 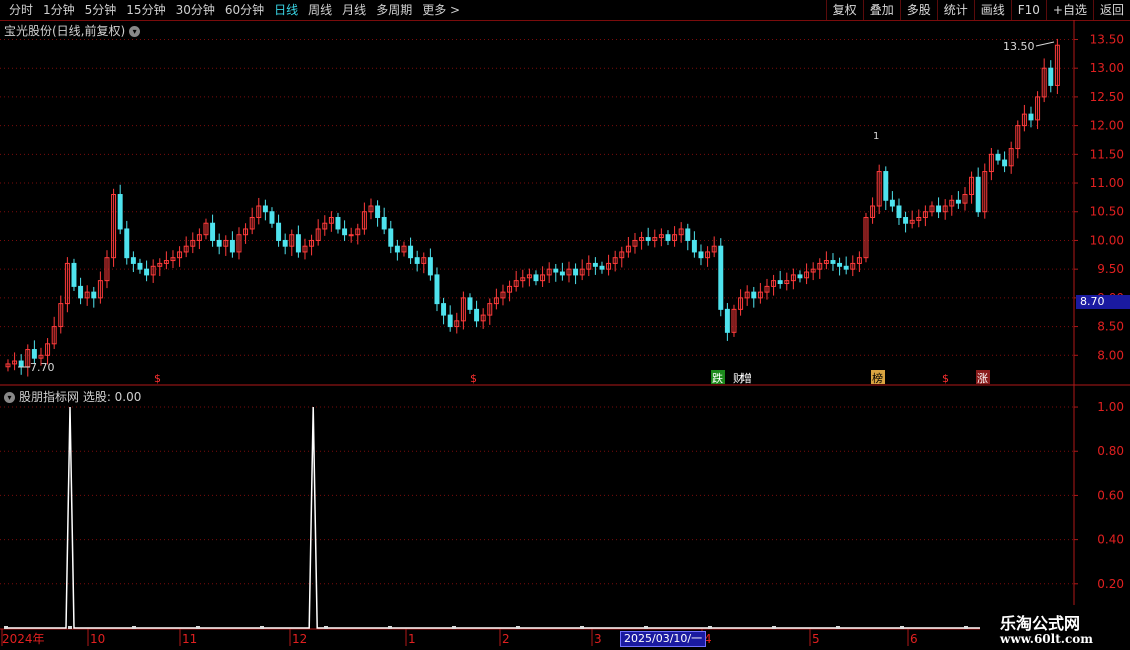 What do you see at coordinates (9, 397) in the screenshot?
I see `chevron-down-icon: ▾` at bounding box center [9, 397].